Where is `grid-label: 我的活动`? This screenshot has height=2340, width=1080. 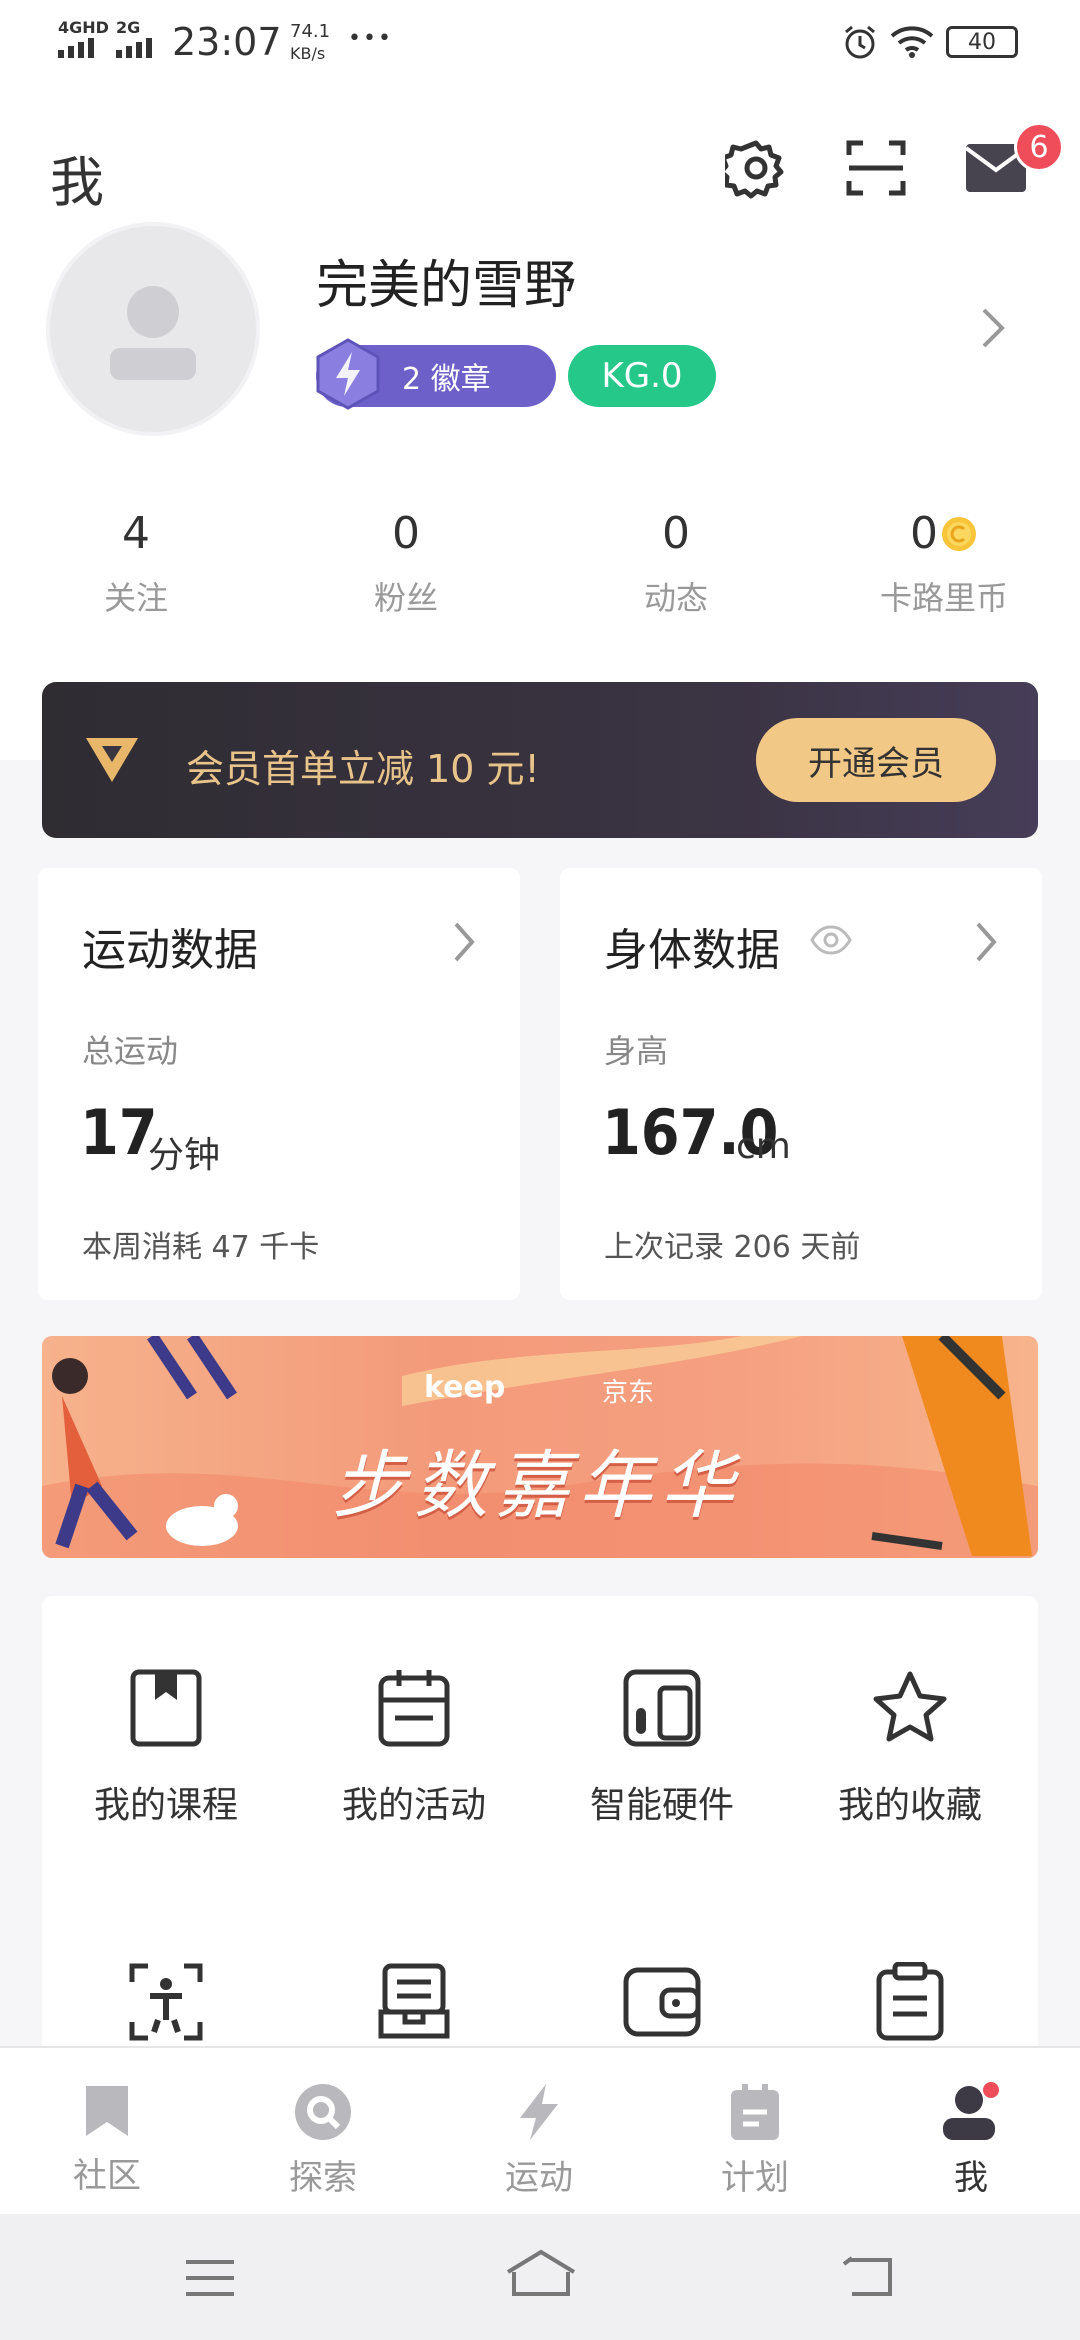 grid-label: 我的活动 is located at coordinates (413, 1805).